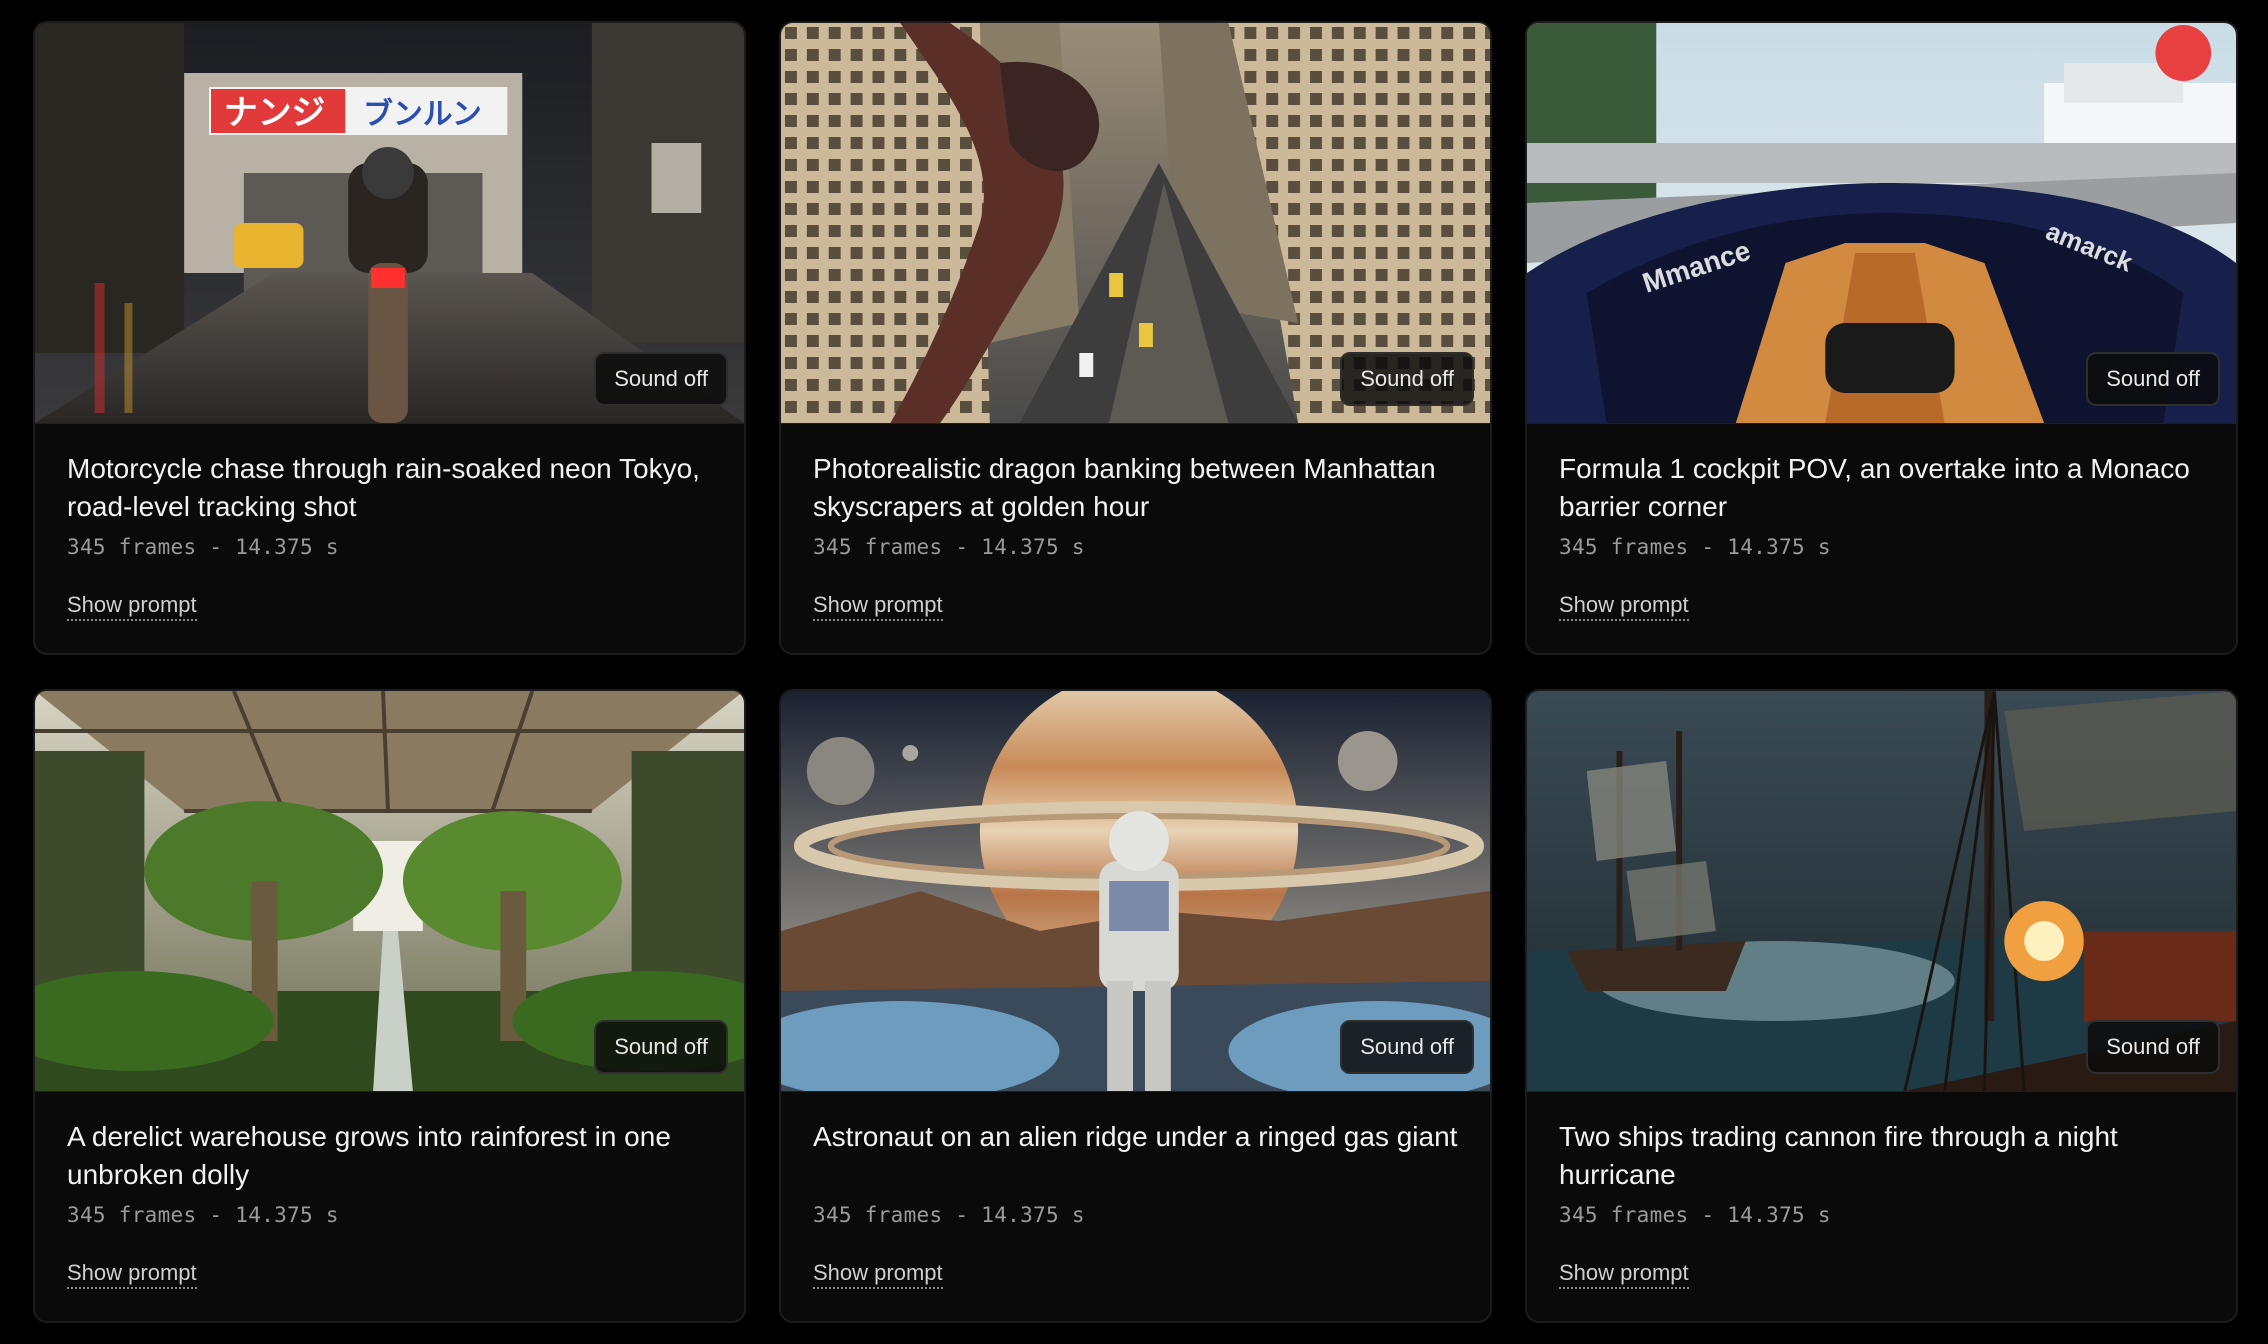 The height and width of the screenshot is (1344, 2268). What do you see at coordinates (274, 112) in the screenshot?
I see `neon-sign-text: ナンジ` at bounding box center [274, 112].